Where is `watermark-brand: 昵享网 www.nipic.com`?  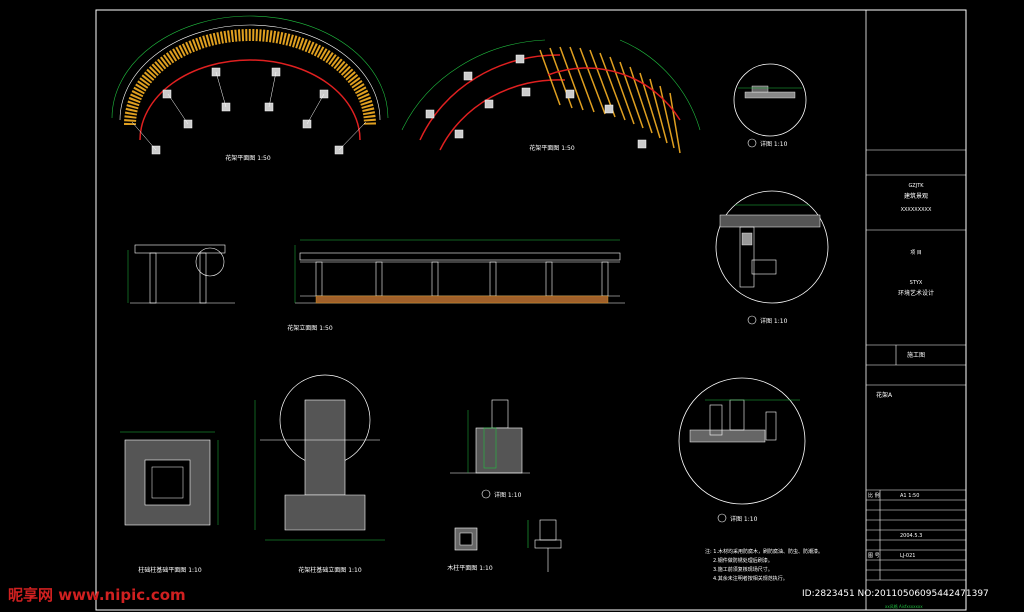 watermark-brand: 昵享网 www.nipic.com is located at coordinates (97, 595).